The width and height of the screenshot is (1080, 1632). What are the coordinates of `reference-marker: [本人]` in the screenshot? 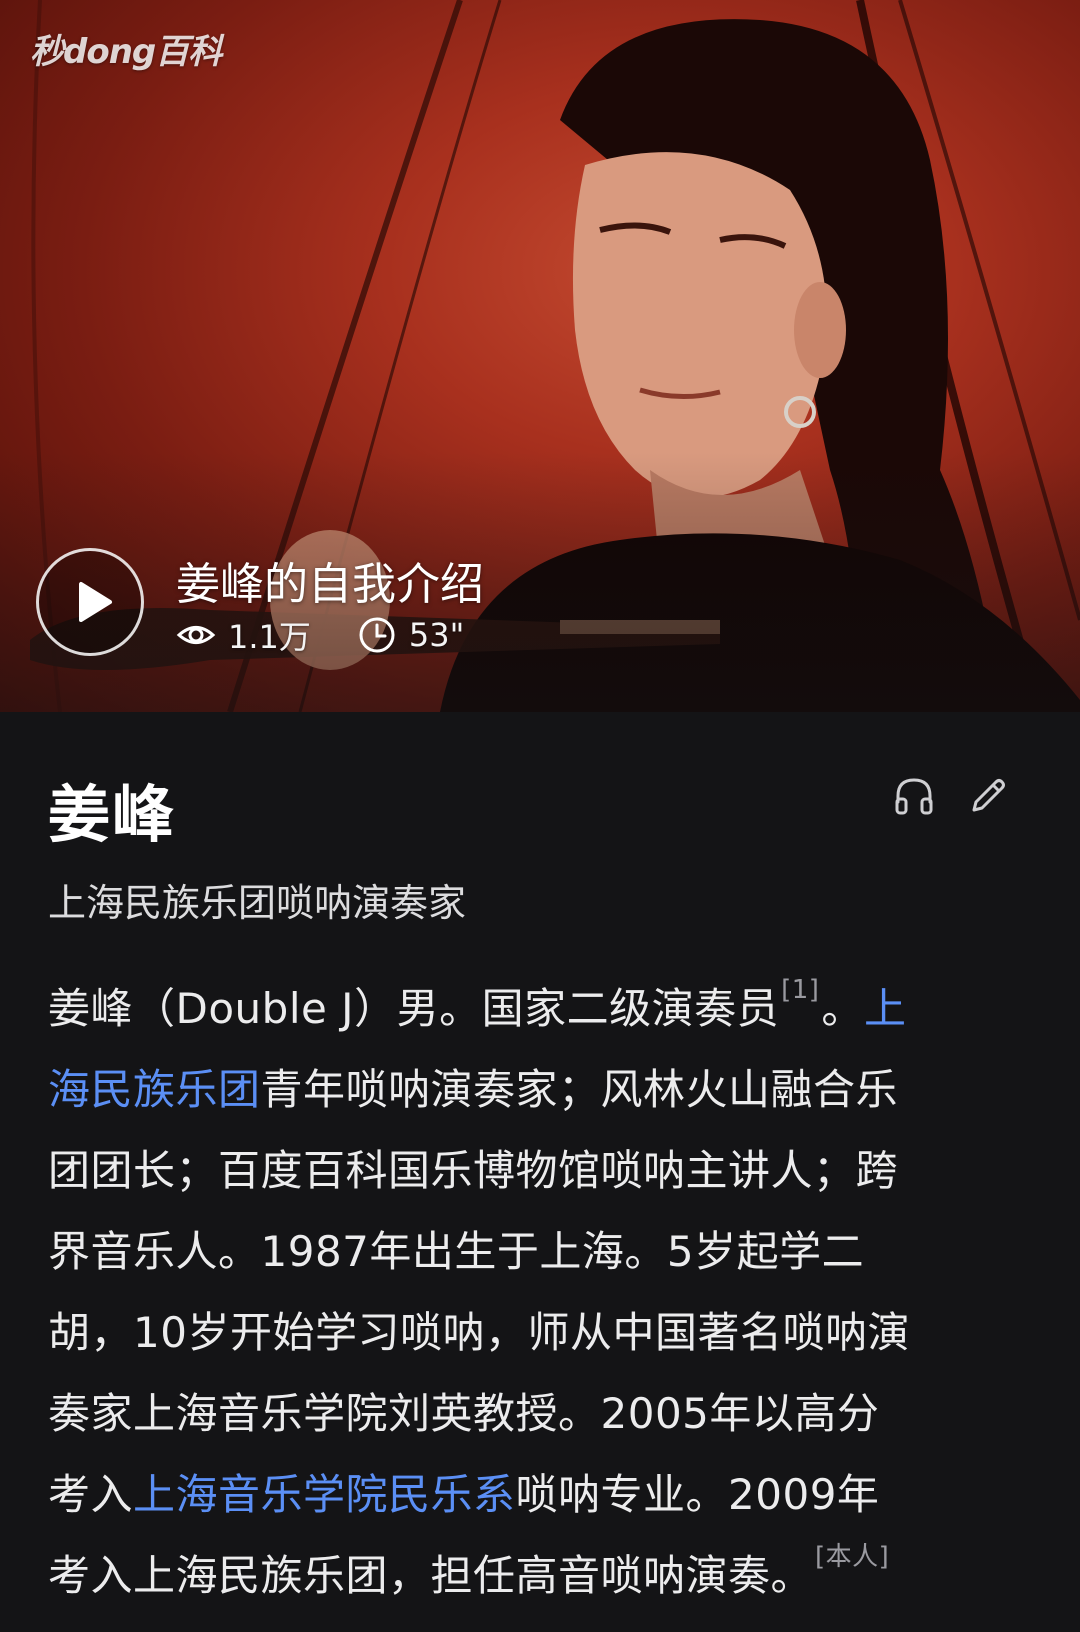 It's located at (852, 1557).